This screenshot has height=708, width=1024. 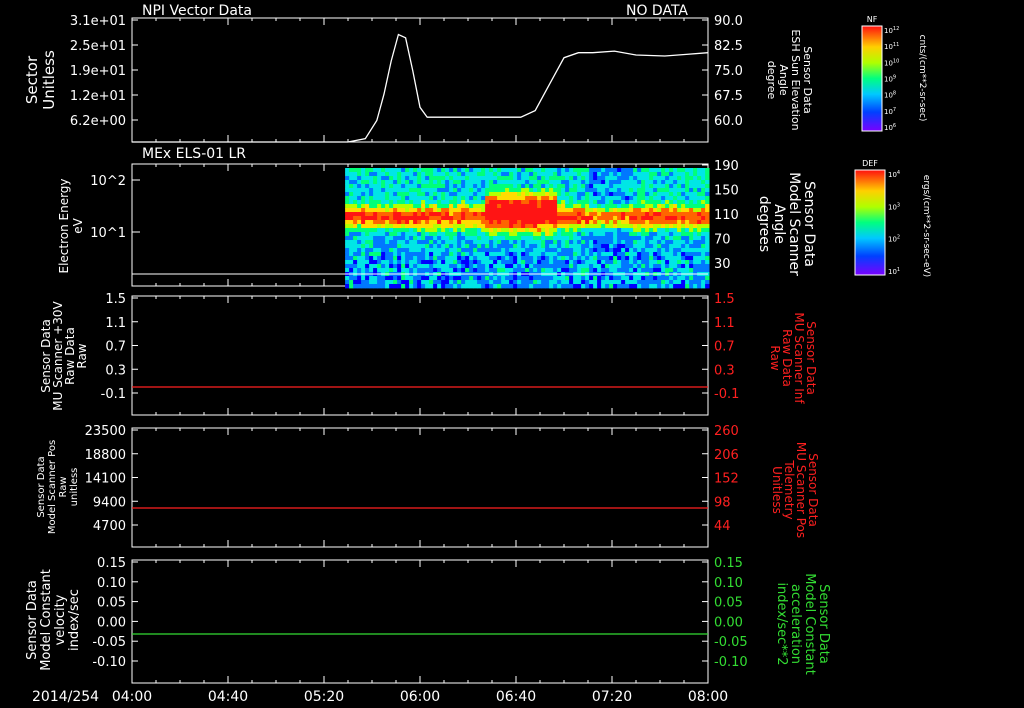 I want to click on ytick-label-right: 98, so click(x=722, y=502).